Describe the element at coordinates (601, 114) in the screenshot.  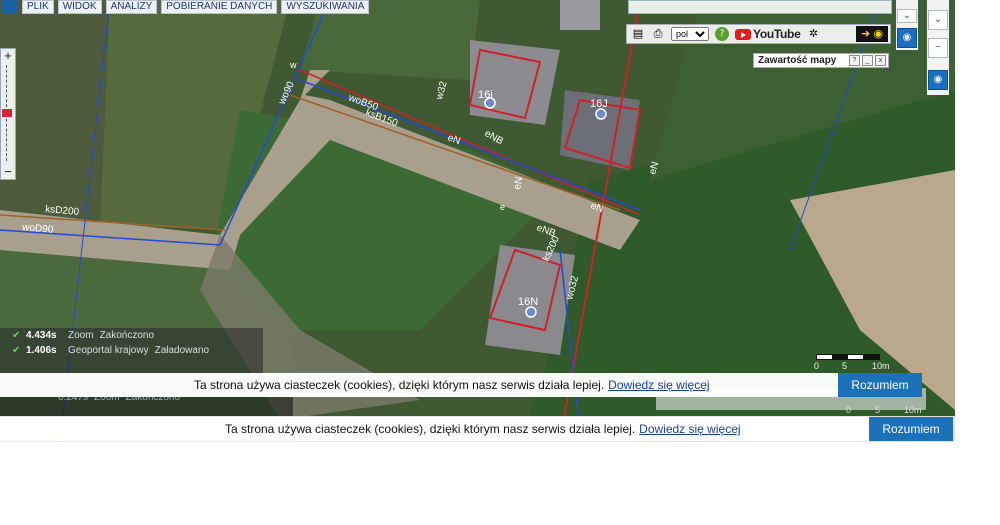
I see `parcel-marker-16J` at that location.